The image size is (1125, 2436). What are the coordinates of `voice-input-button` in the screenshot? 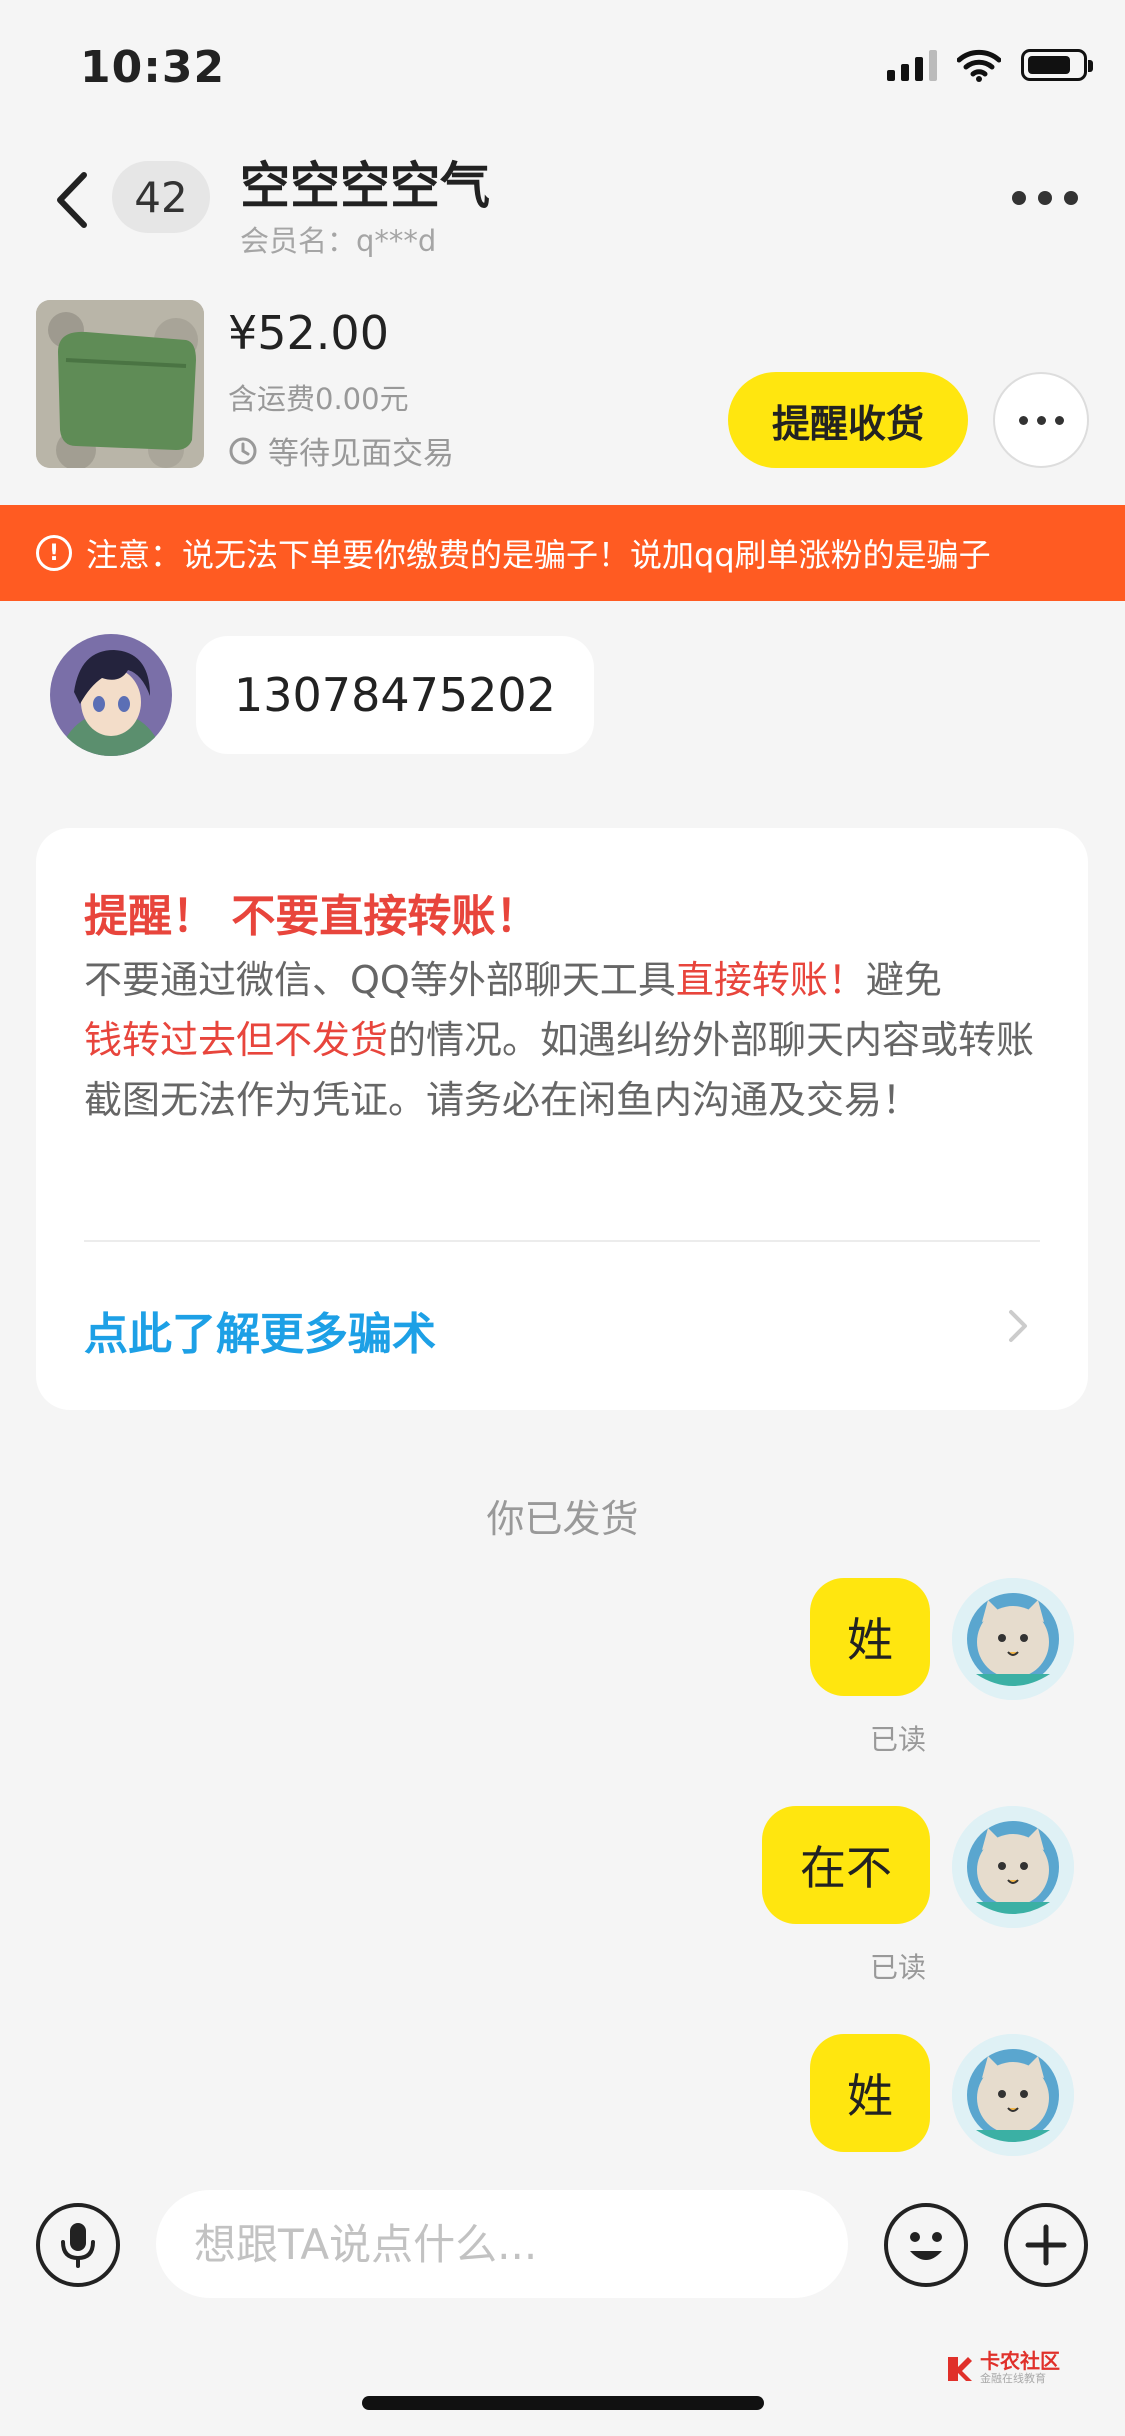 It's located at (78, 2245).